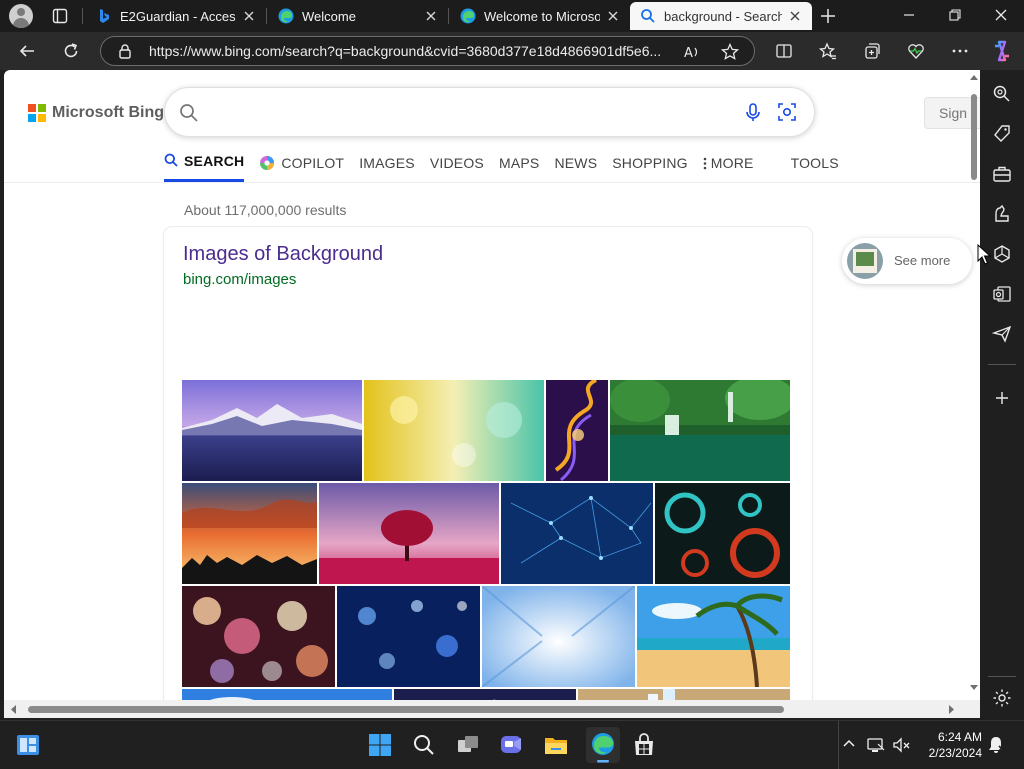 The width and height of the screenshot is (1024, 769). I want to click on tab-welcome: Welcome, so click(358, 16).